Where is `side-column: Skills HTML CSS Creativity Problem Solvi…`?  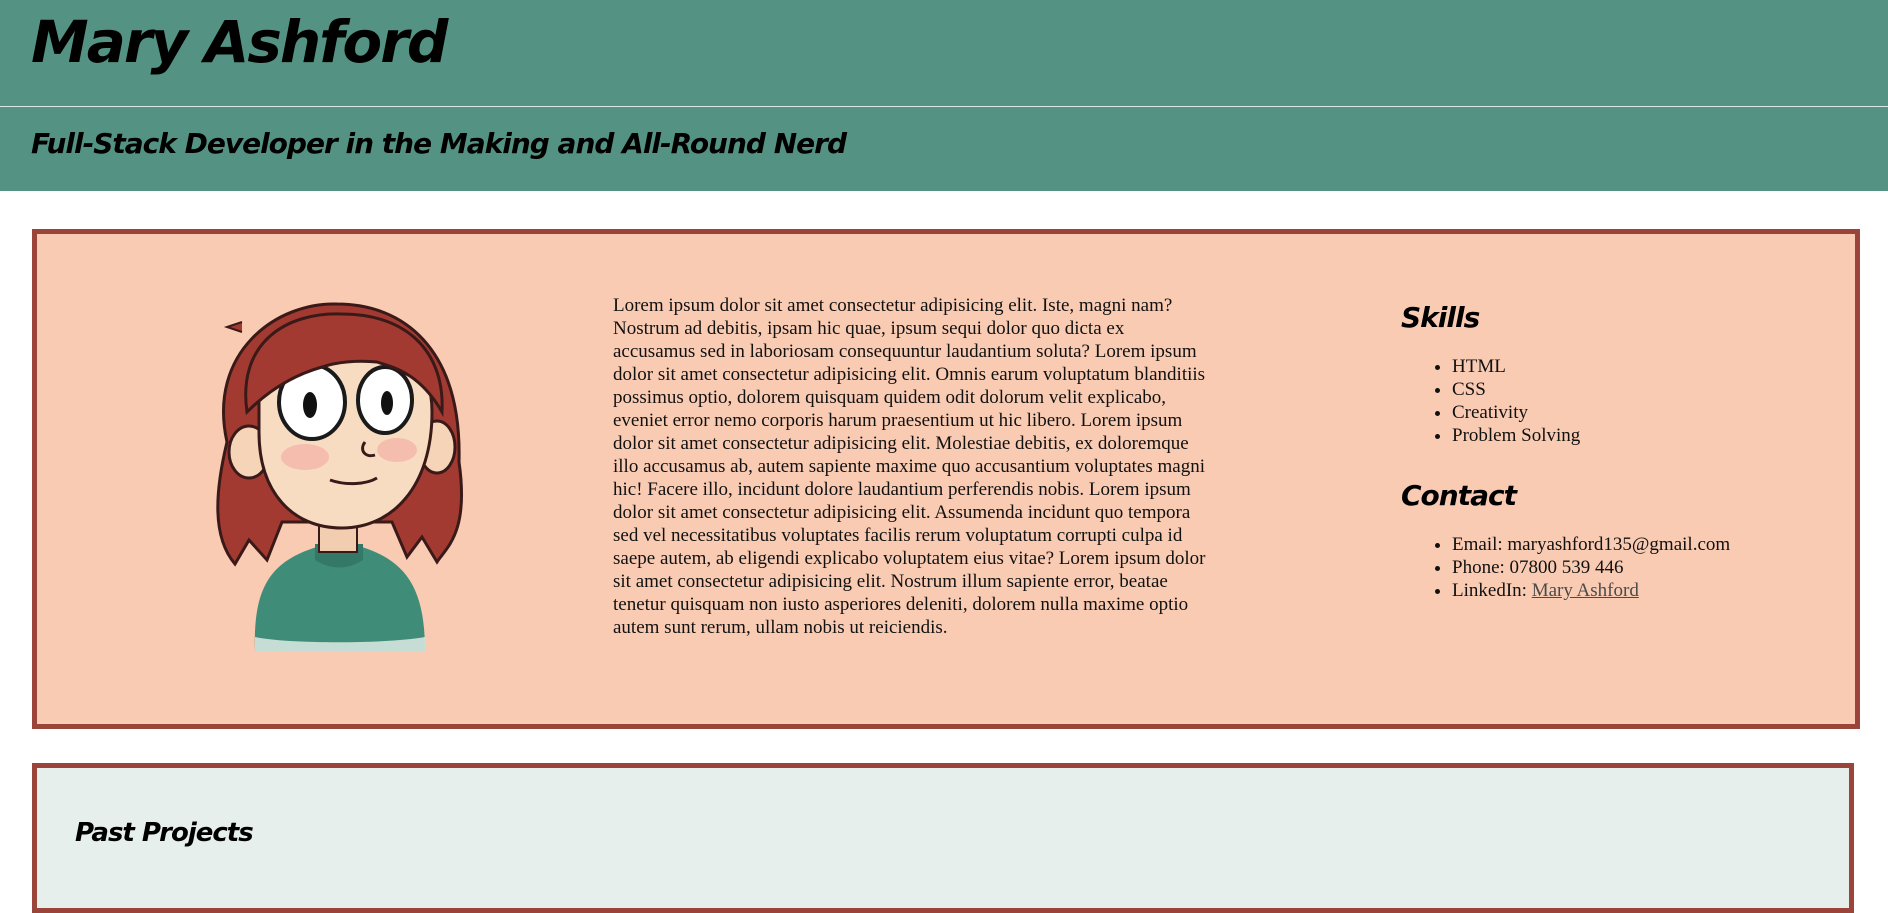 side-column: Skills HTML CSS Creativity Problem Solvi… is located at coordinates (1611, 451).